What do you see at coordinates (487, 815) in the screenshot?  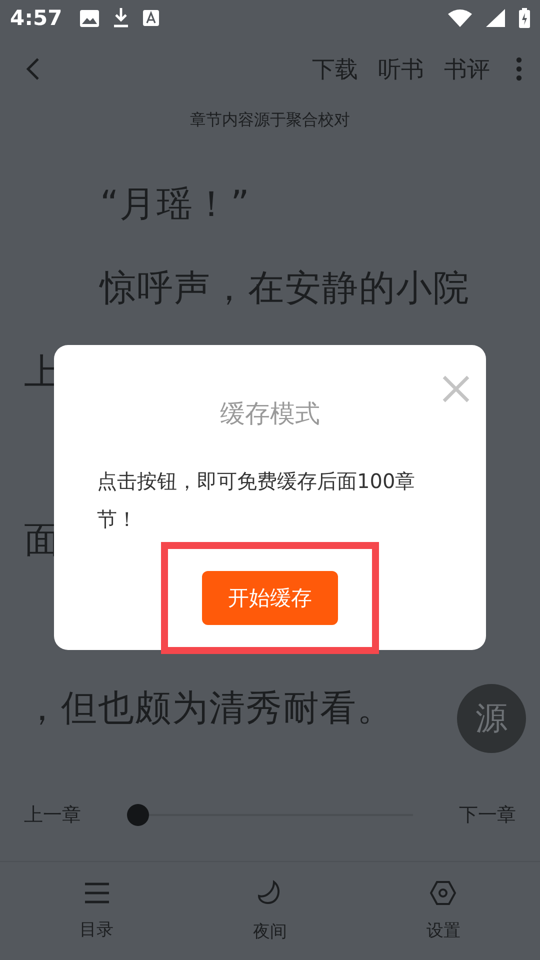 I see `next-chapter-link: 下一章` at bounding box center [487, 815].